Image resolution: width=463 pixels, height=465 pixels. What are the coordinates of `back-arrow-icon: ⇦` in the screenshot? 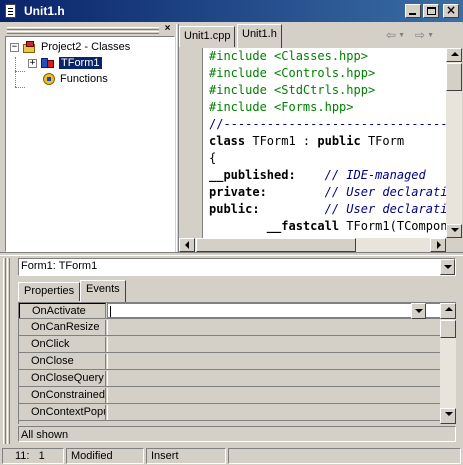 It's located at (391, 35).